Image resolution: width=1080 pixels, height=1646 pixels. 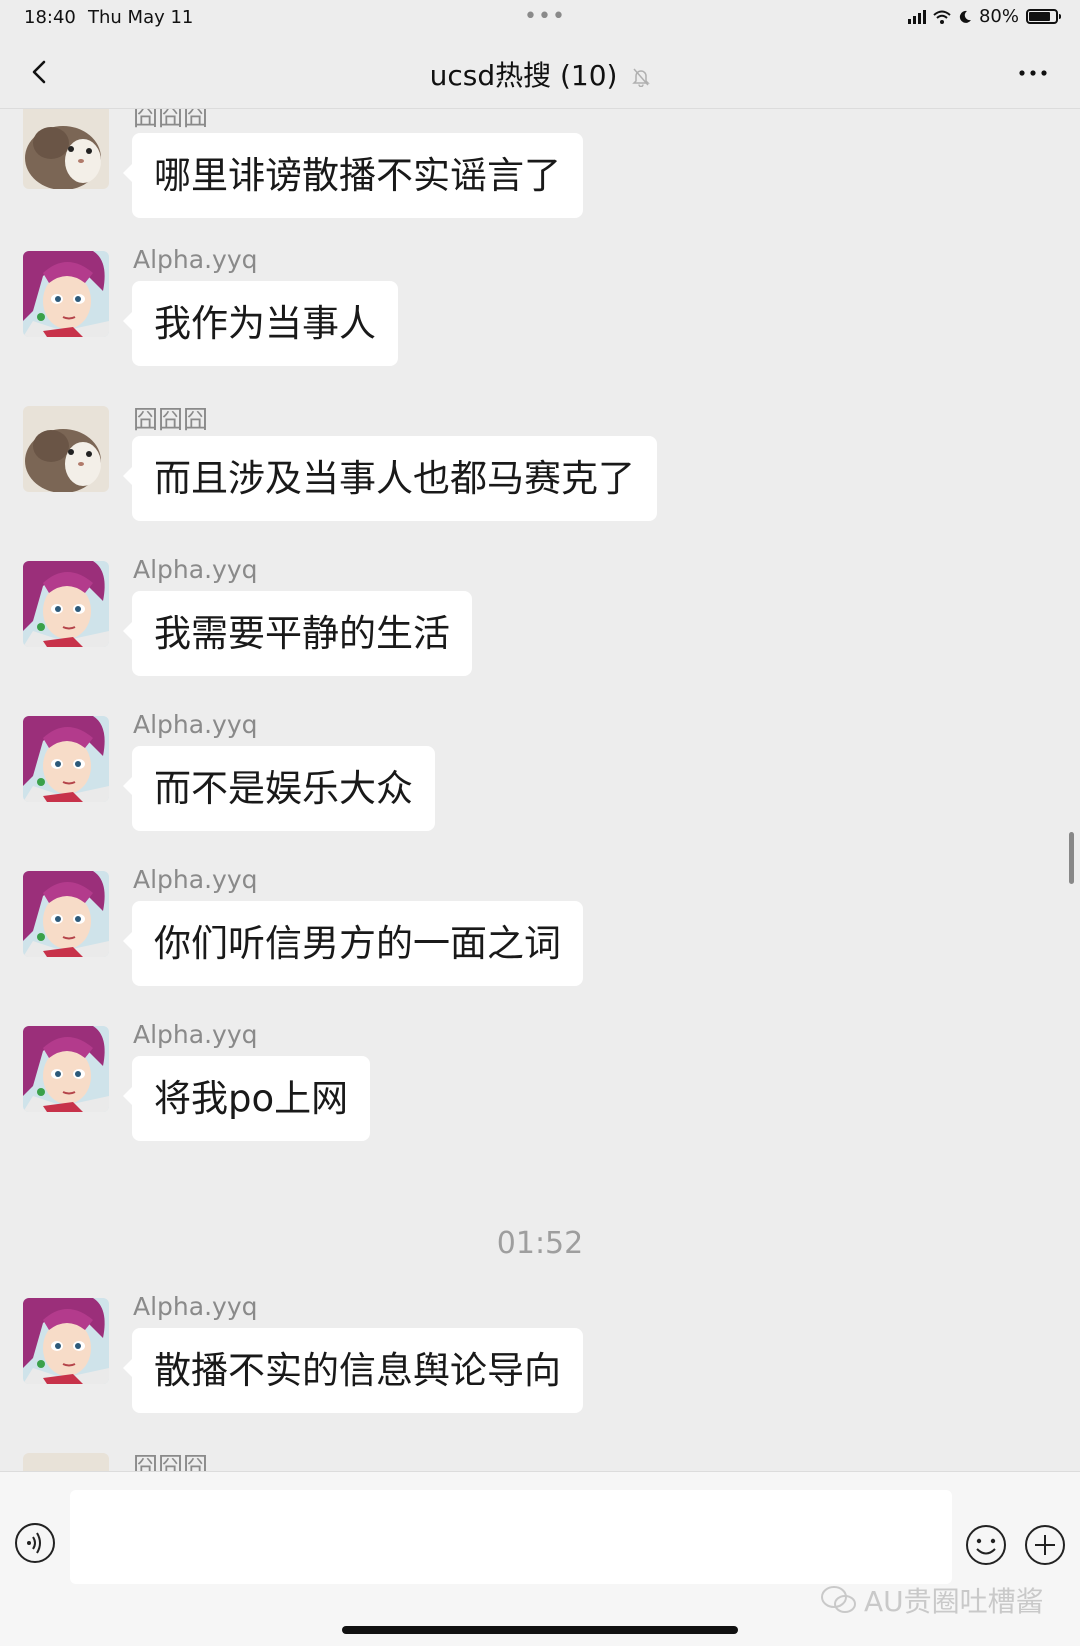 I want to click on scroll-indicator, so click(x=1071, y=858).